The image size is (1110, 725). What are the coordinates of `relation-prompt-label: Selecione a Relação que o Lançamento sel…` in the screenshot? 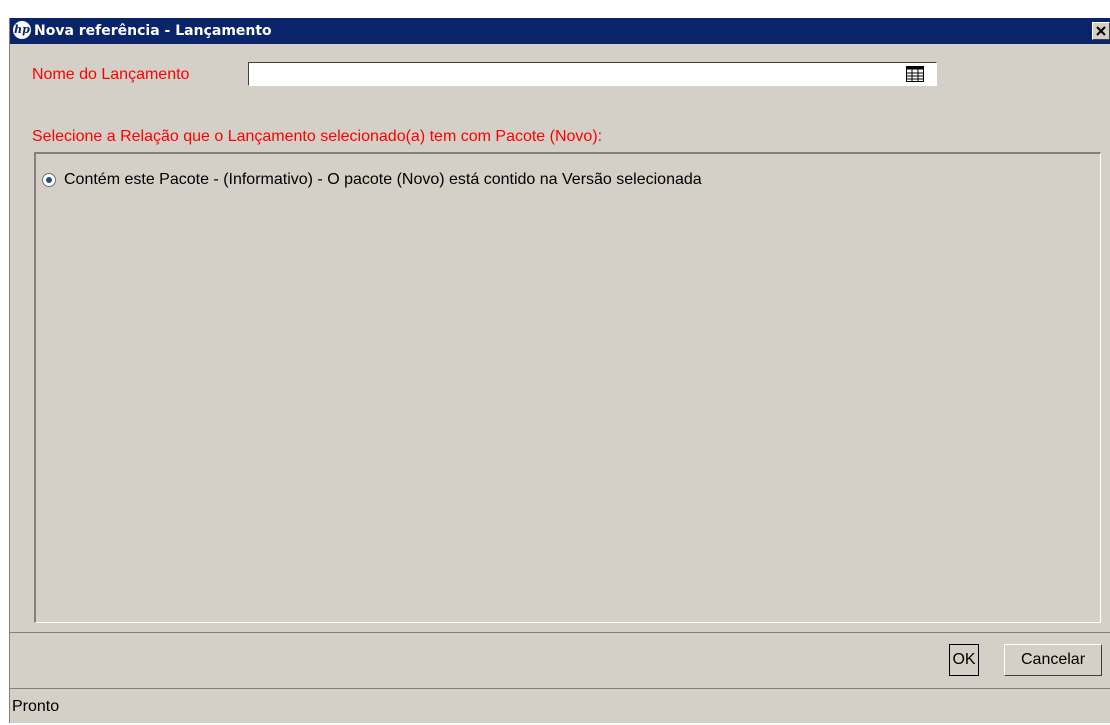 It's located at (317, 136).